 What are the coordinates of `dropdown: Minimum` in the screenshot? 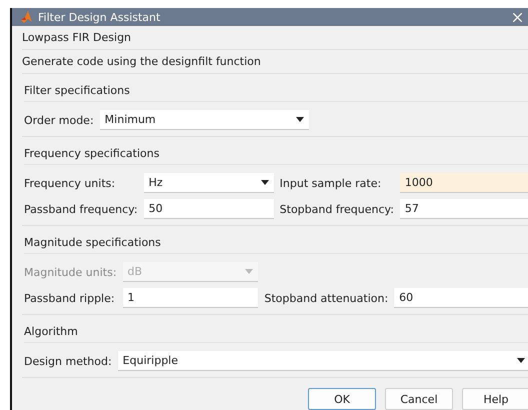 It's located at (204, 120).